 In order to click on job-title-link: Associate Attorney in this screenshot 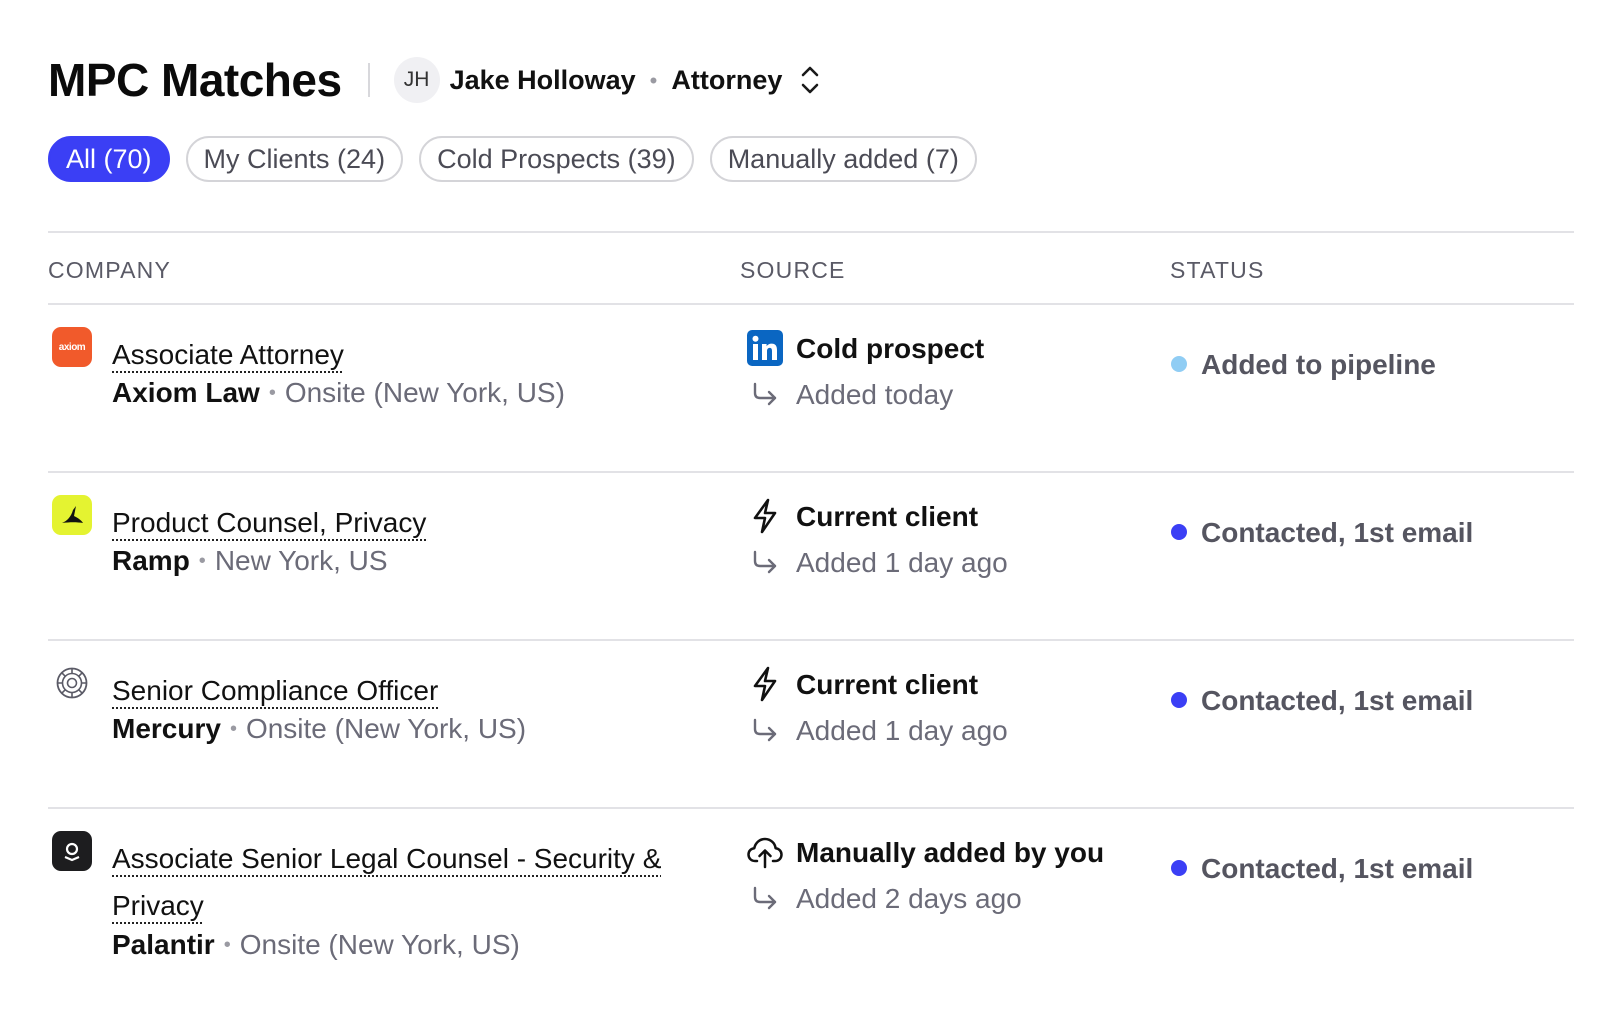, I will do `click(412, 354)`.